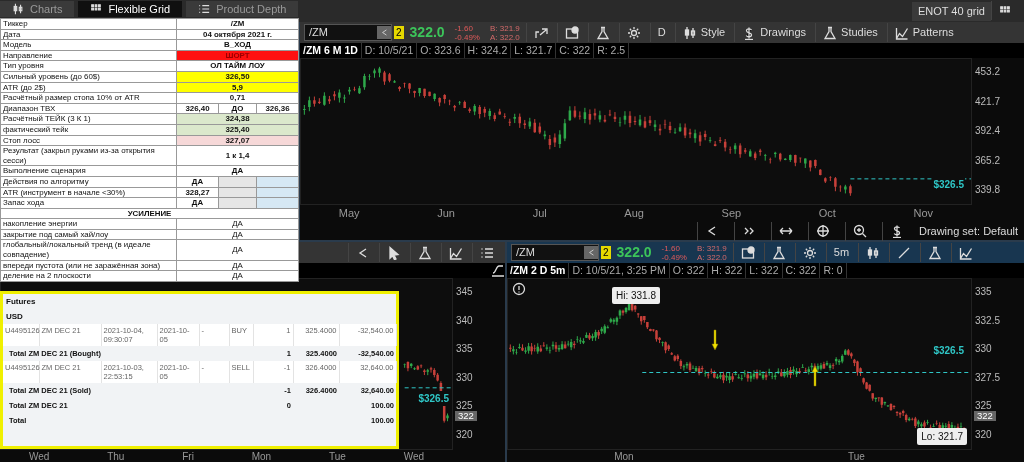 The width and height of the screenshot is (1024, 462). Describe the element at coordinates (988, 101) in the screenshot. I see `axis-label: 421.7` at that location.